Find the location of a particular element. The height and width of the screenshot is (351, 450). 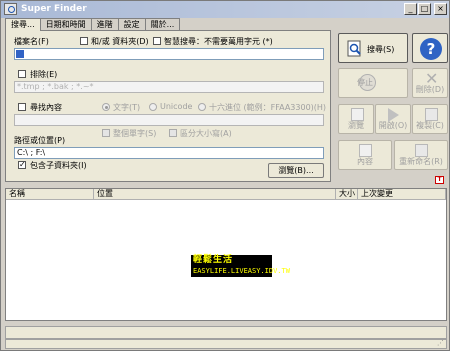

exclude-input: *.tmp ; *.bak ; *.~* is located at coordinates (169, 87).